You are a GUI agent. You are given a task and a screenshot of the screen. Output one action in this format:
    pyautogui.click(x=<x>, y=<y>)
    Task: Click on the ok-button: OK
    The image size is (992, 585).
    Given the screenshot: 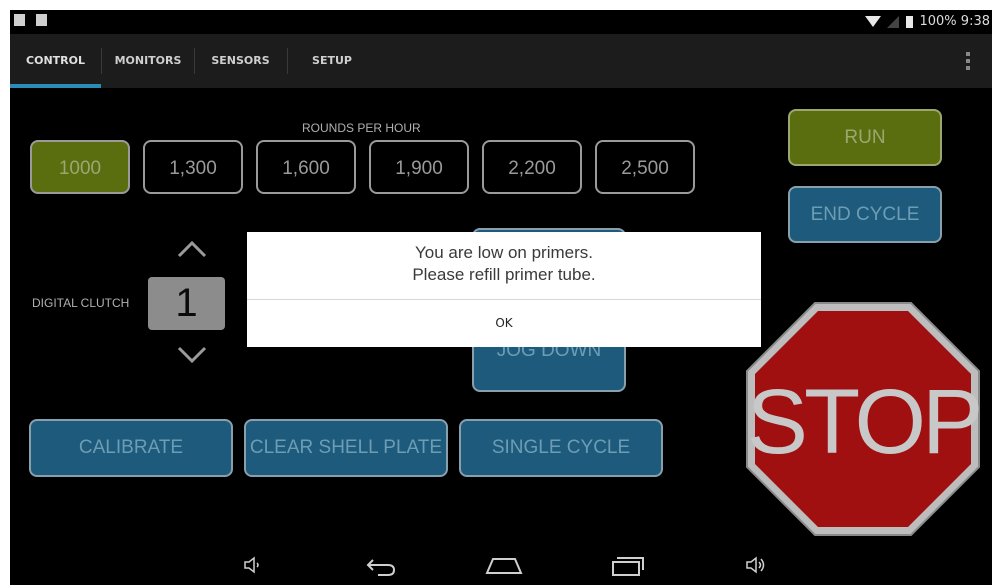 What is the action you would take?
    pyautogui.click(x=504, y=323)
    